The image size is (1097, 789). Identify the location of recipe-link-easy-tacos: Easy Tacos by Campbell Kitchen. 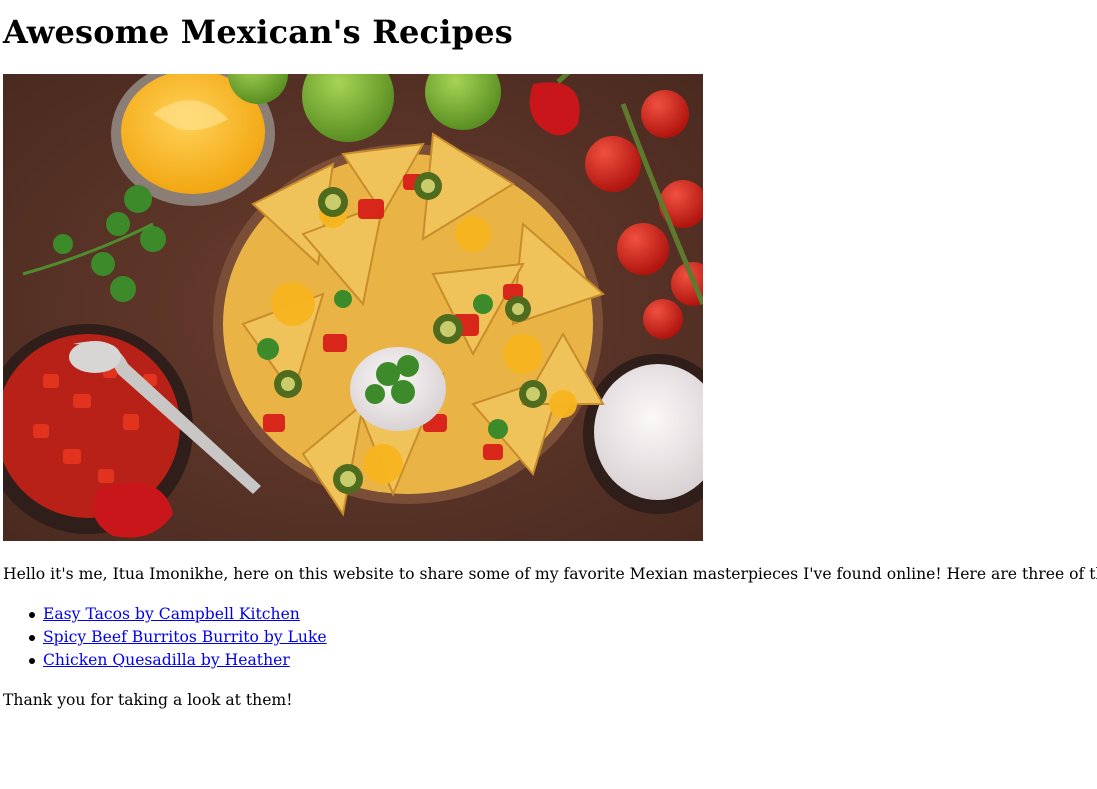
(171, 614).